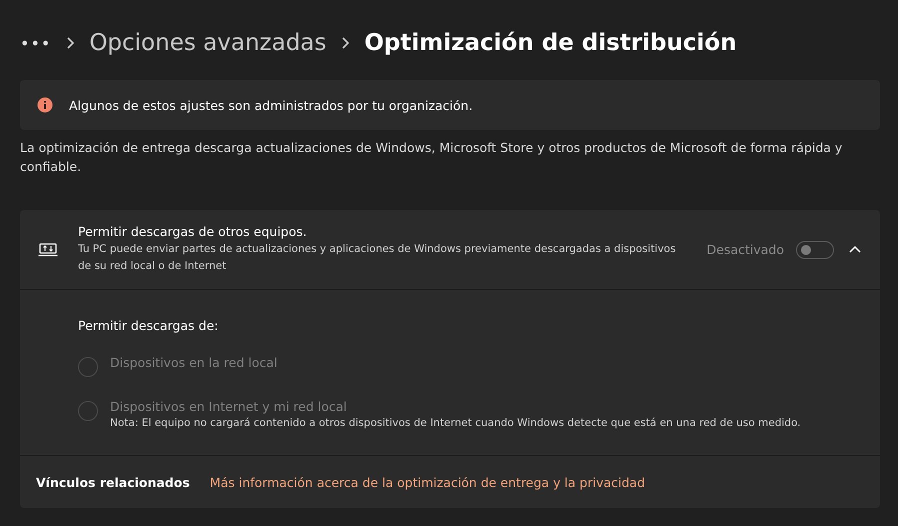 Image resolution: width=898 pixels, height=526 pixels. What do you see at coordinates (207, 43) in the screenshot?
I see `breadcrumb-item: Opciones avanzadas` at bounding box center [207, 43].